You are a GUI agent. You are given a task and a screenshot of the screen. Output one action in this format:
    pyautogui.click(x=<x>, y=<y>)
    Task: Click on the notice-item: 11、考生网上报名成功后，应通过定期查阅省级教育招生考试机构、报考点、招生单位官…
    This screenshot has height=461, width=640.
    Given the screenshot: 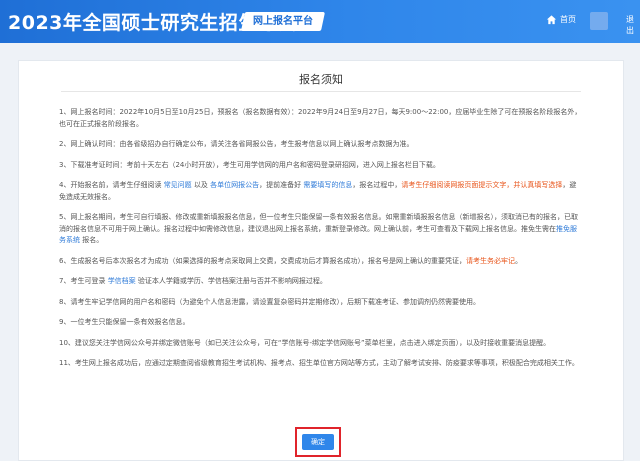 What is the action you would take?
    pyautogui.click(x=321, y=364)
    